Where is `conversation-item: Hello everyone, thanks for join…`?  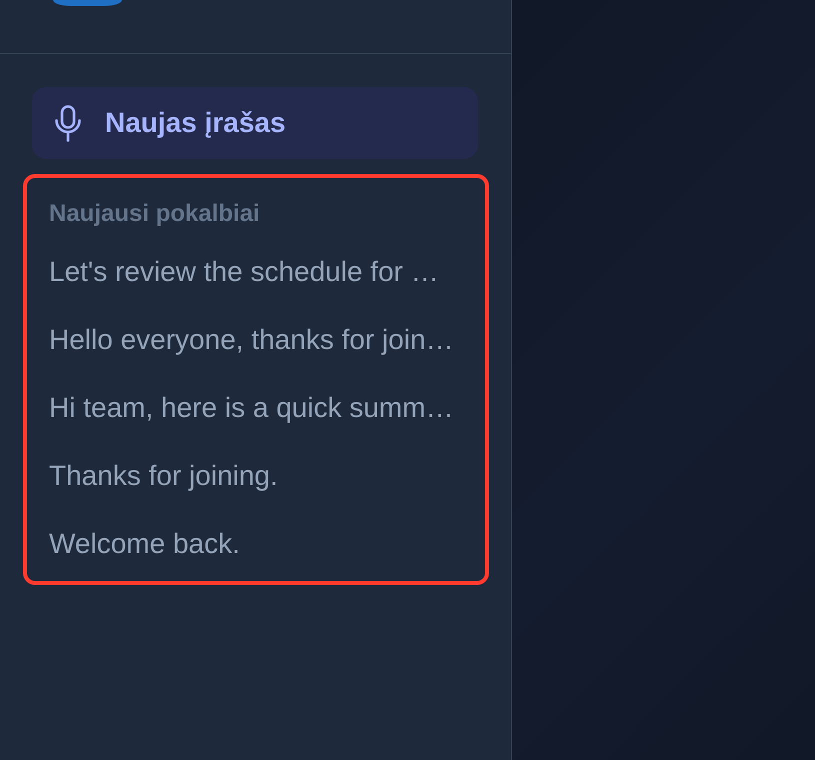
conversation-item: Hello everyone, thanks for join… is located at coordinates (255, 340).